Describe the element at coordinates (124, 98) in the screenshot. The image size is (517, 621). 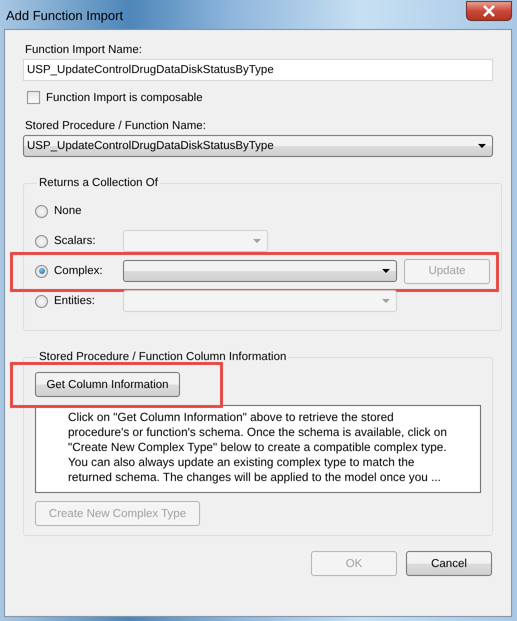
I see `checkbox-label: Function Import is composable` at that location.